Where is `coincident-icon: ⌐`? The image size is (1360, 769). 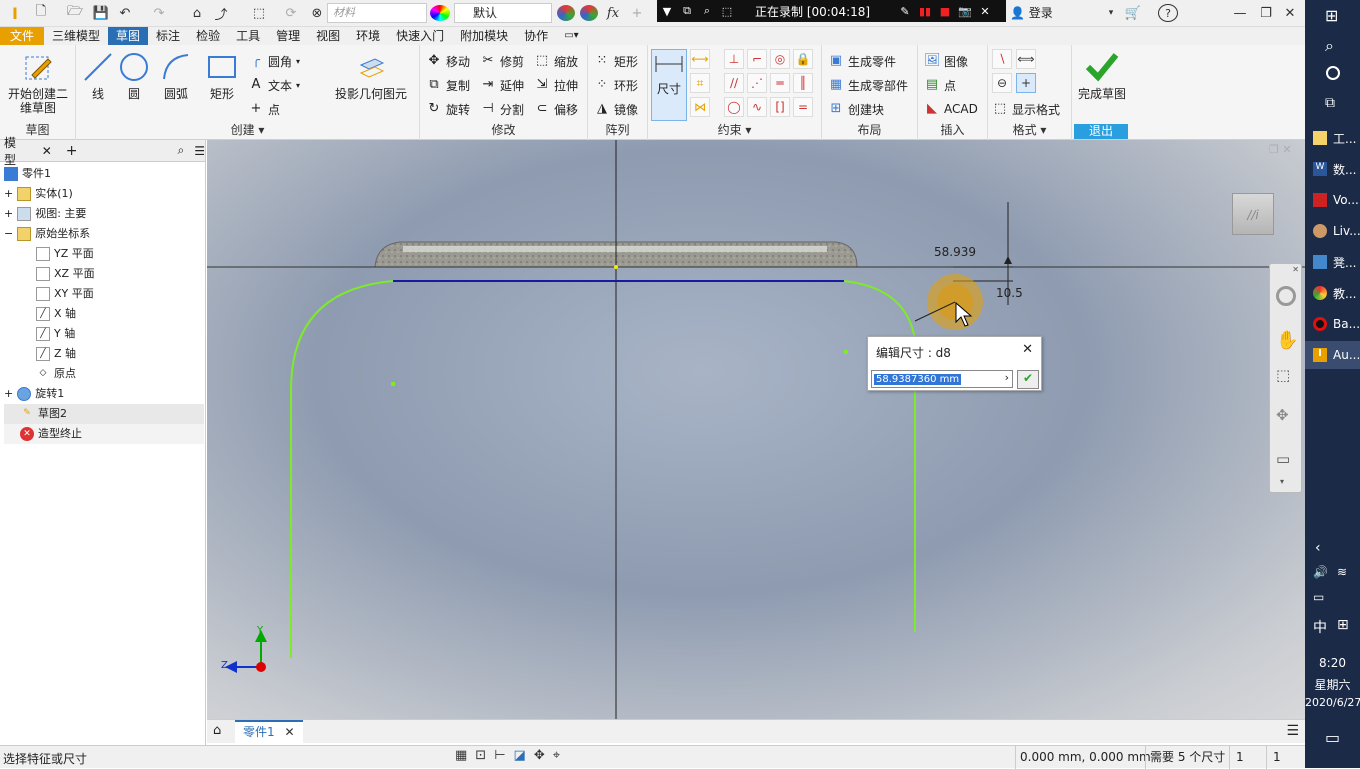
coincident-icon: ⌐ is located at coordinates (757, 59).